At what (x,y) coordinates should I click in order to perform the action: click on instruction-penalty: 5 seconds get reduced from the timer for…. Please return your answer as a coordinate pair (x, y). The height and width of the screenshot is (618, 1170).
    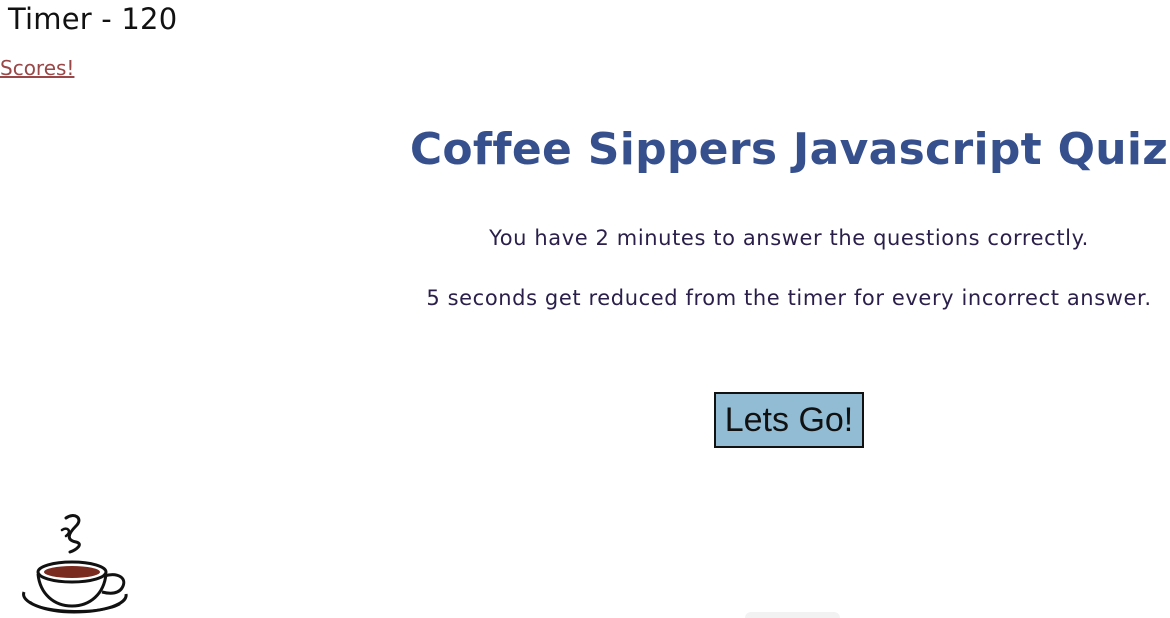
    Looking at the image, I should click on (789, 298).